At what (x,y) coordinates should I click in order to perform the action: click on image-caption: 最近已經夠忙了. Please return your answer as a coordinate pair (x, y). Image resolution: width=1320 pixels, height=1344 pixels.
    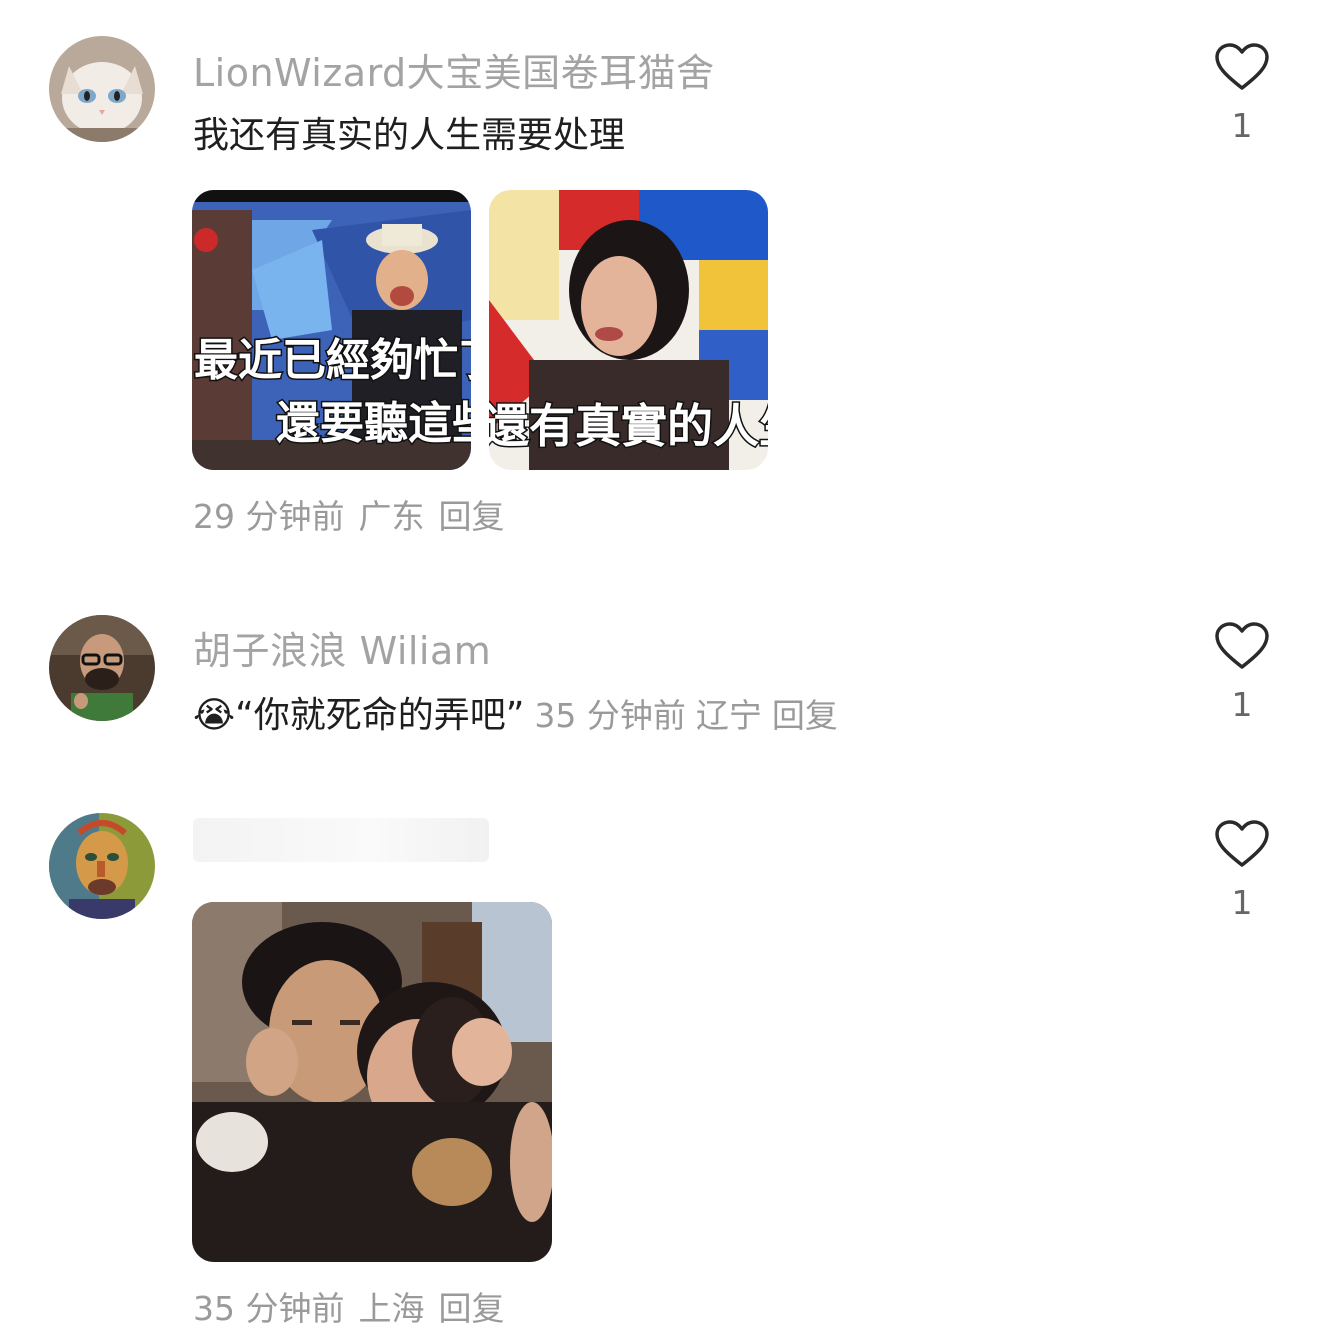
    Looking at the image, I should click on (332, 360).